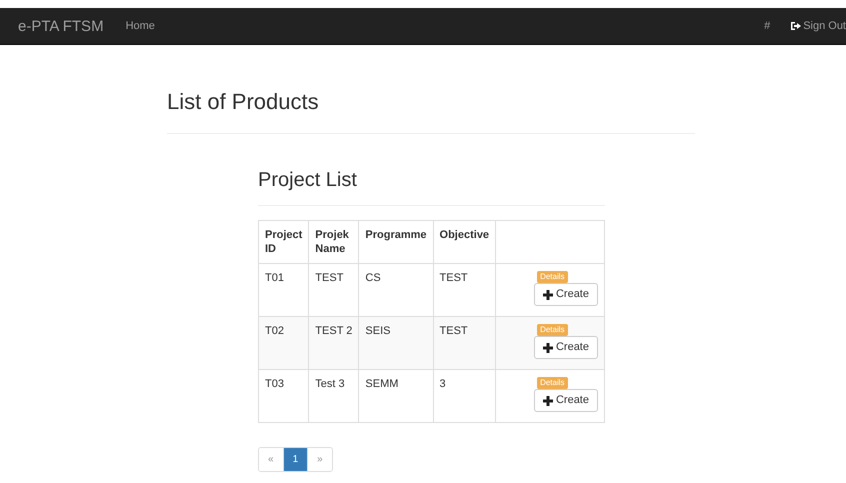  What do you see at coordinates (796, 26) in the screenshot?
I see `sign-out-icon` at bounding box center [796, 26].